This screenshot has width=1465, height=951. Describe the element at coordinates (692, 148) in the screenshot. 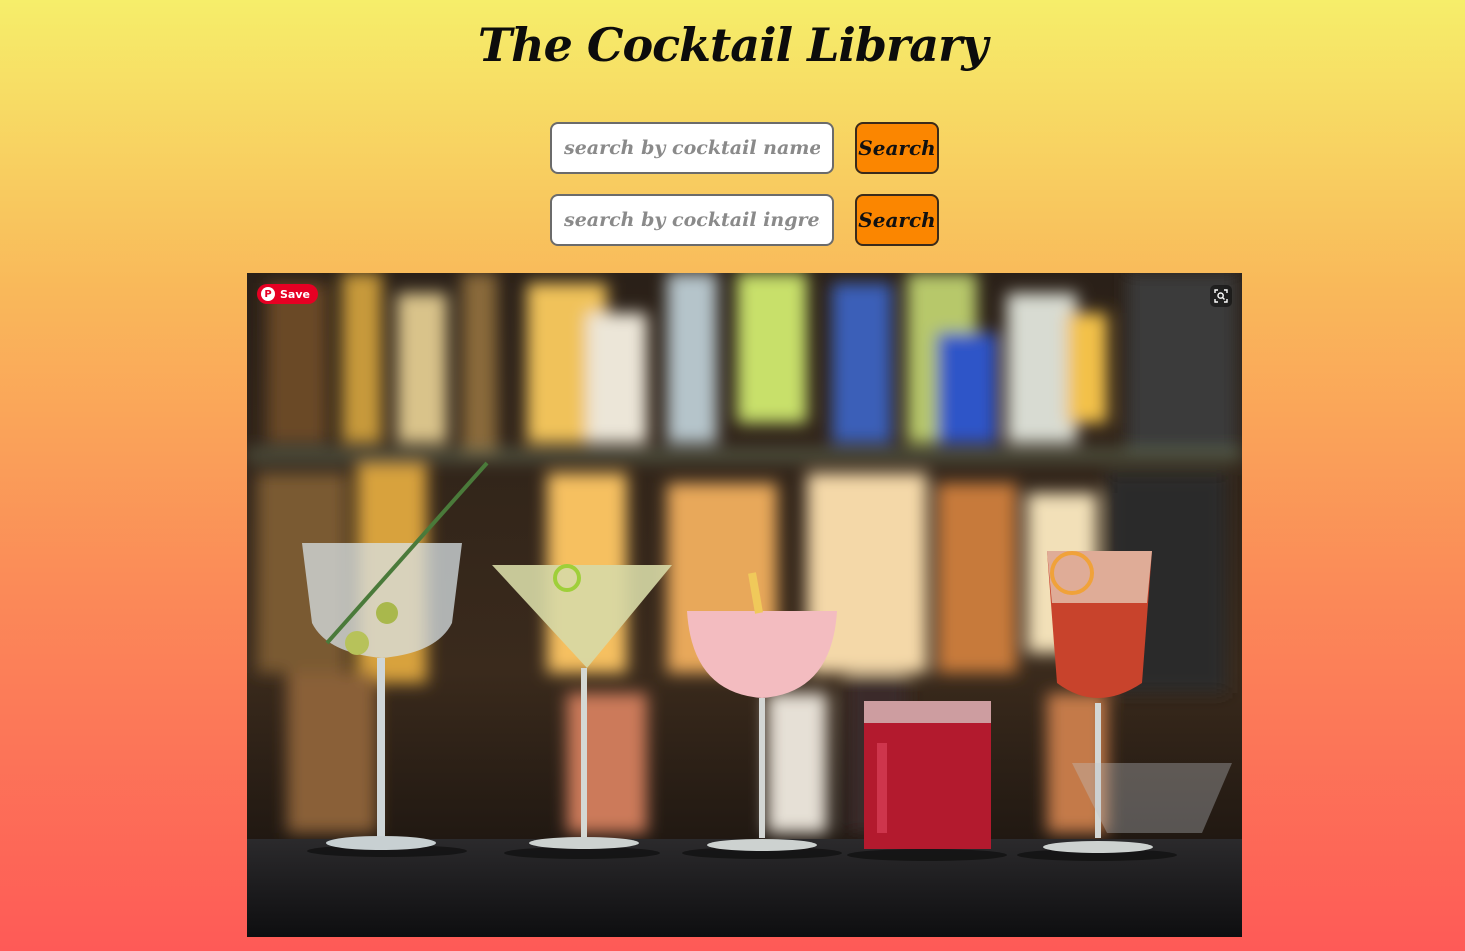

I see `cocktail-name-search-input` at that location.